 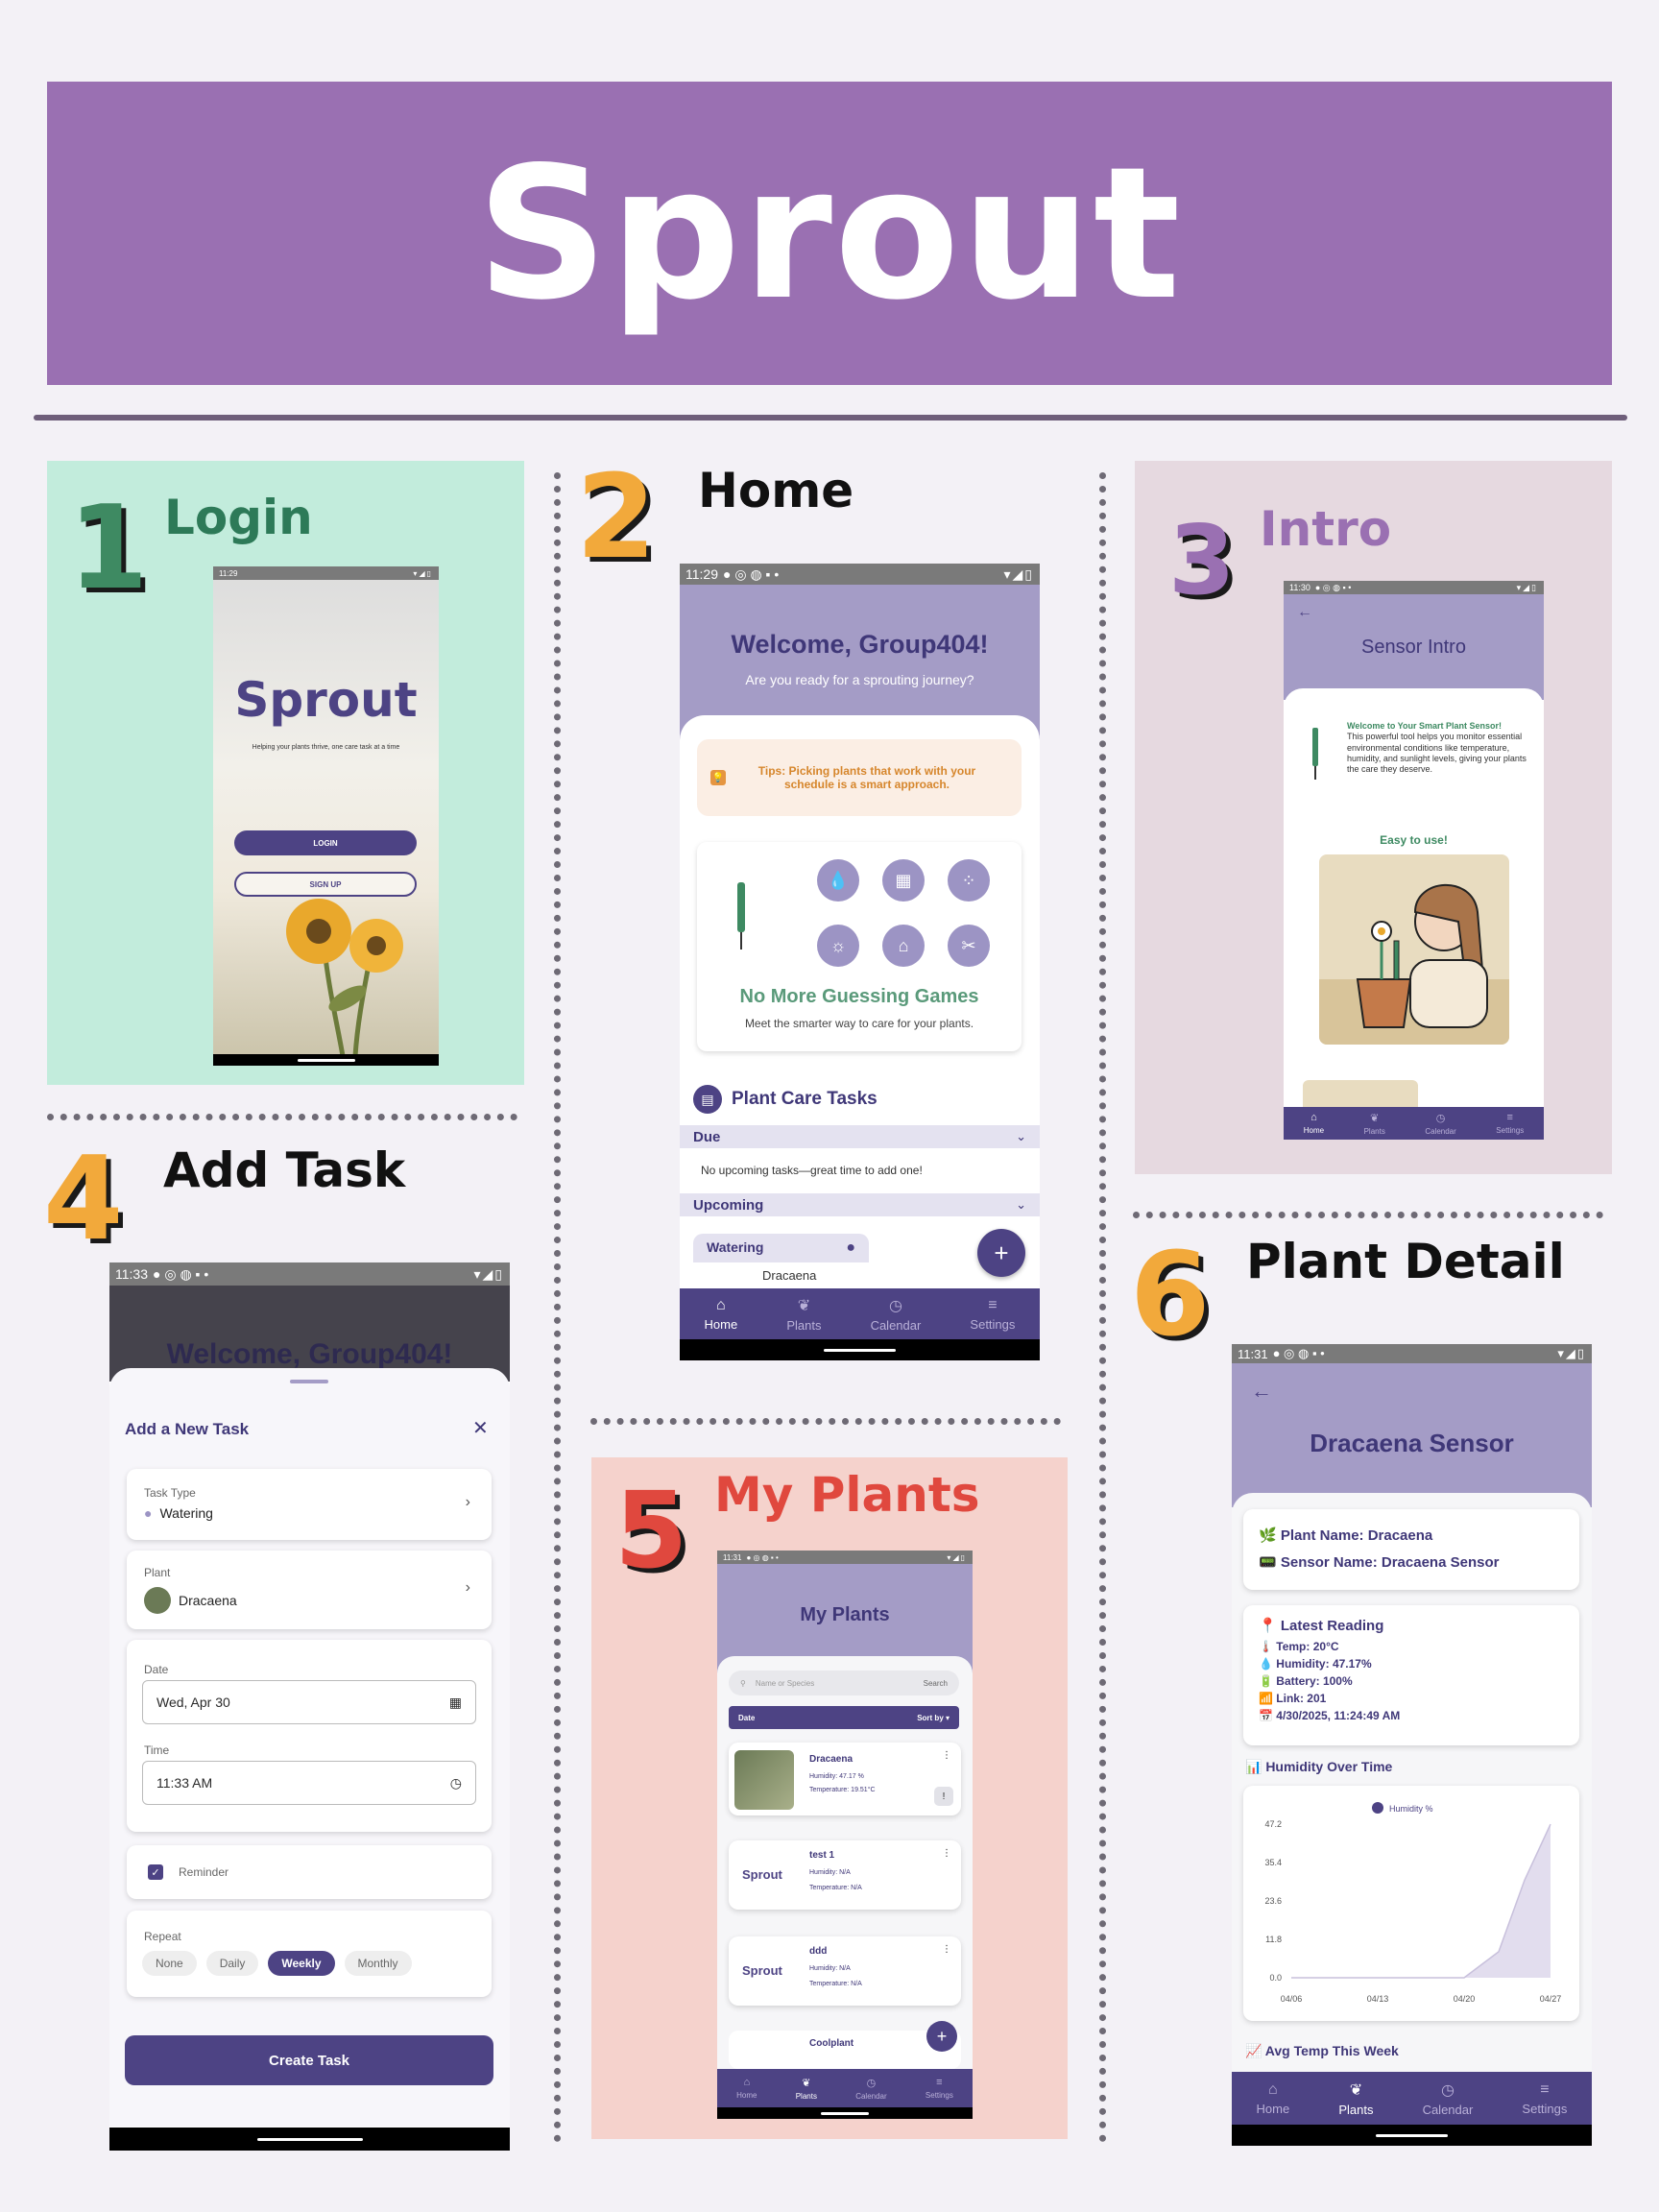 What do you see at coordinates (993, 1304) in the screenshot?
I see `menu-icon: ≡` at bounding box center [993, 1304].